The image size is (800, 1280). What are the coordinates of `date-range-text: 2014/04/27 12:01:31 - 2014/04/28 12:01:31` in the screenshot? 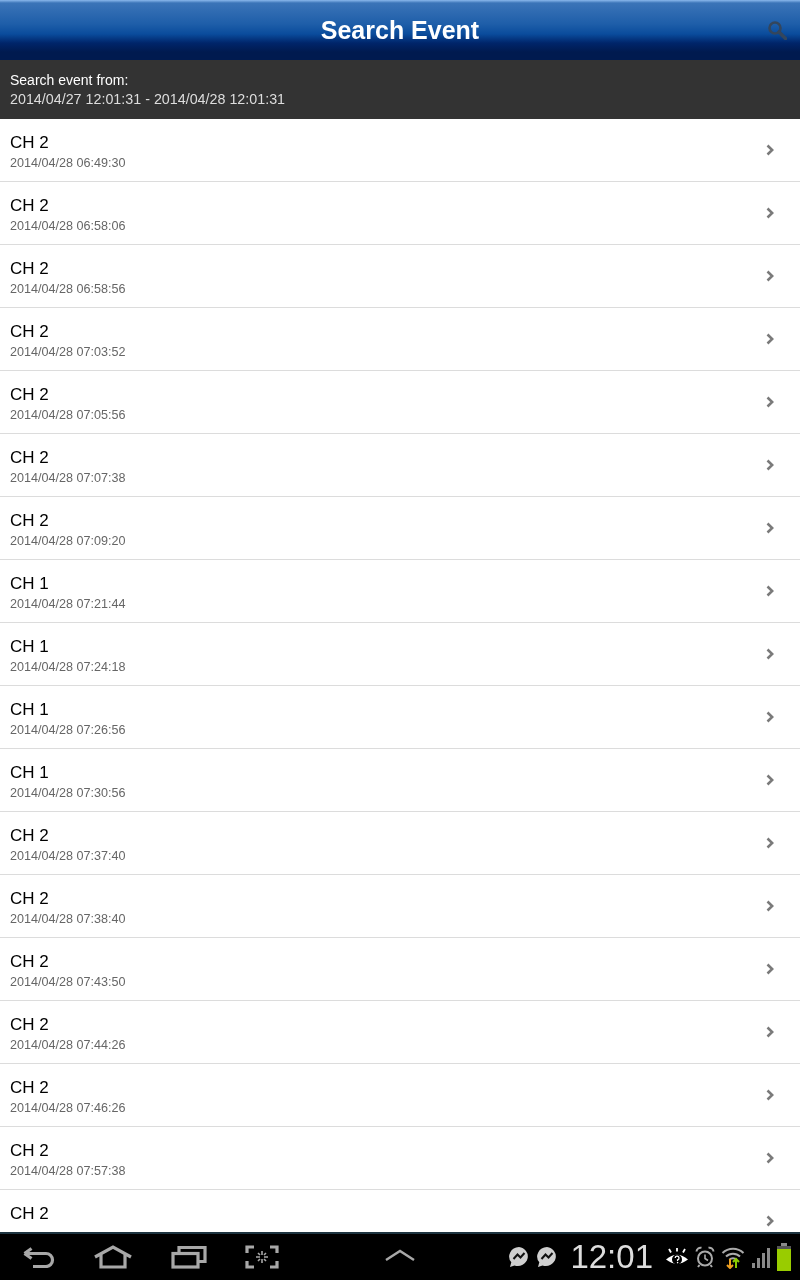 It's located at (148, 99).